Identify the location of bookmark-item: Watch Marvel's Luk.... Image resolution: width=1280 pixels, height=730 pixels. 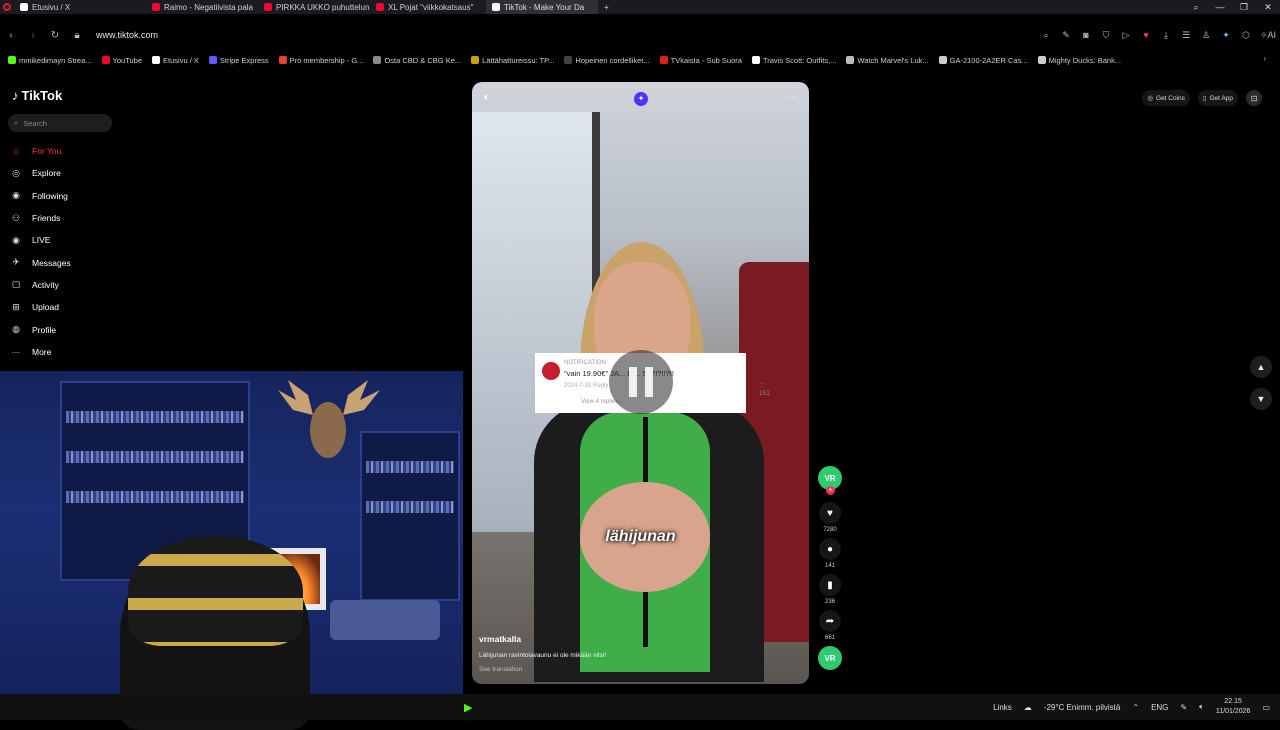
(887, 60).